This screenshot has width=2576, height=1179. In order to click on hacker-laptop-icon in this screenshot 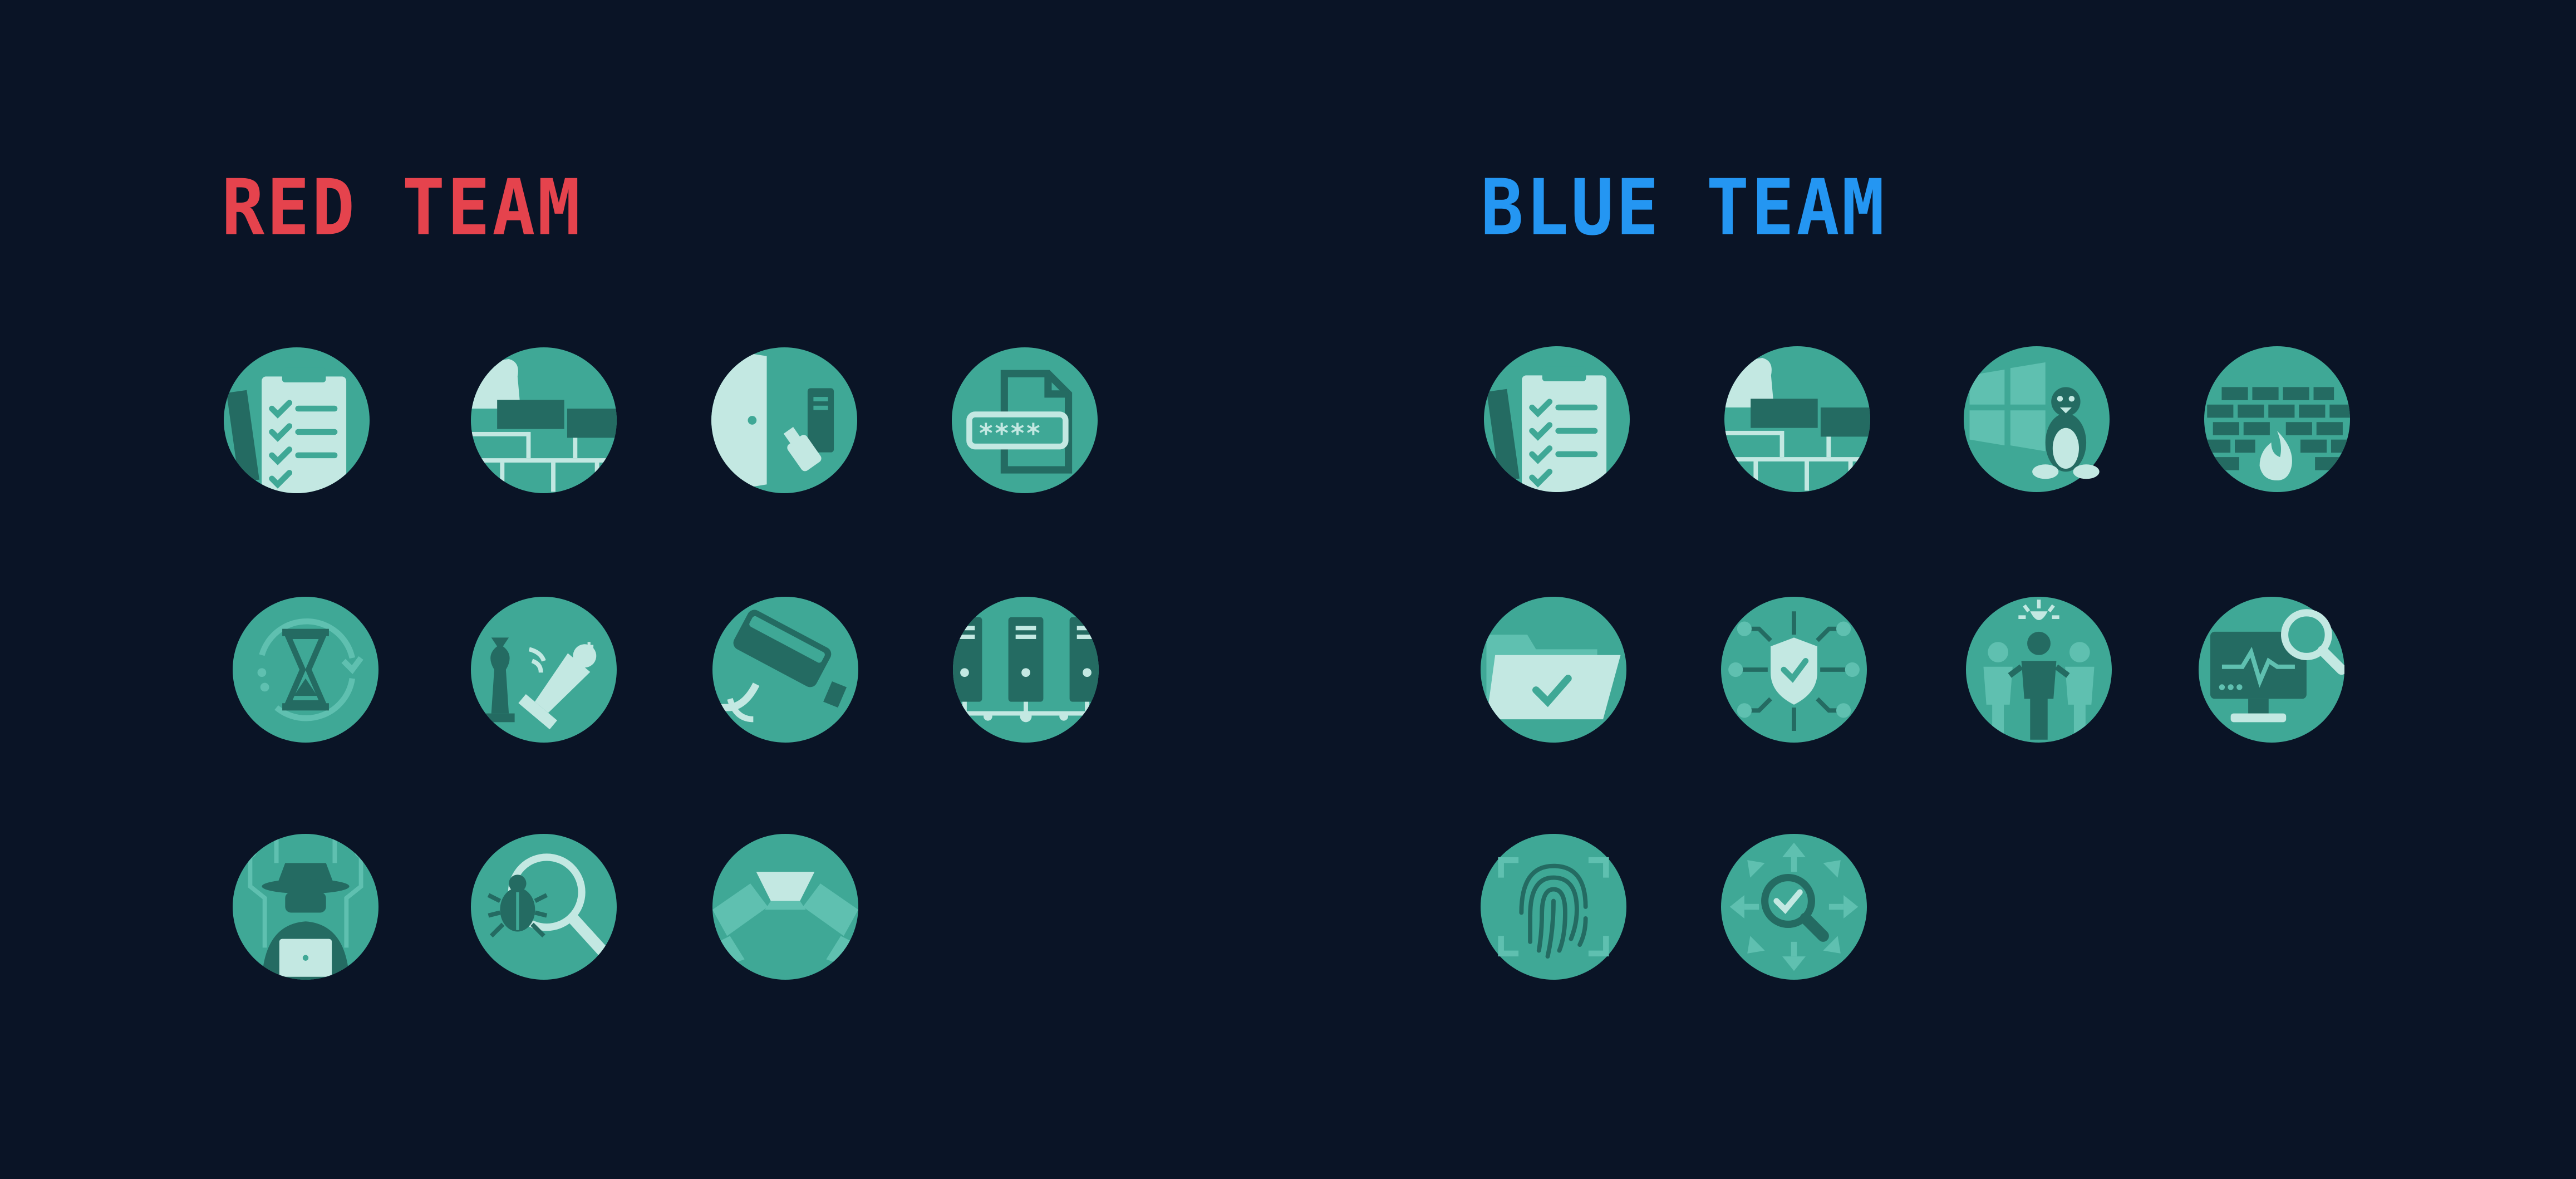, I will do `click(305, 907)`.